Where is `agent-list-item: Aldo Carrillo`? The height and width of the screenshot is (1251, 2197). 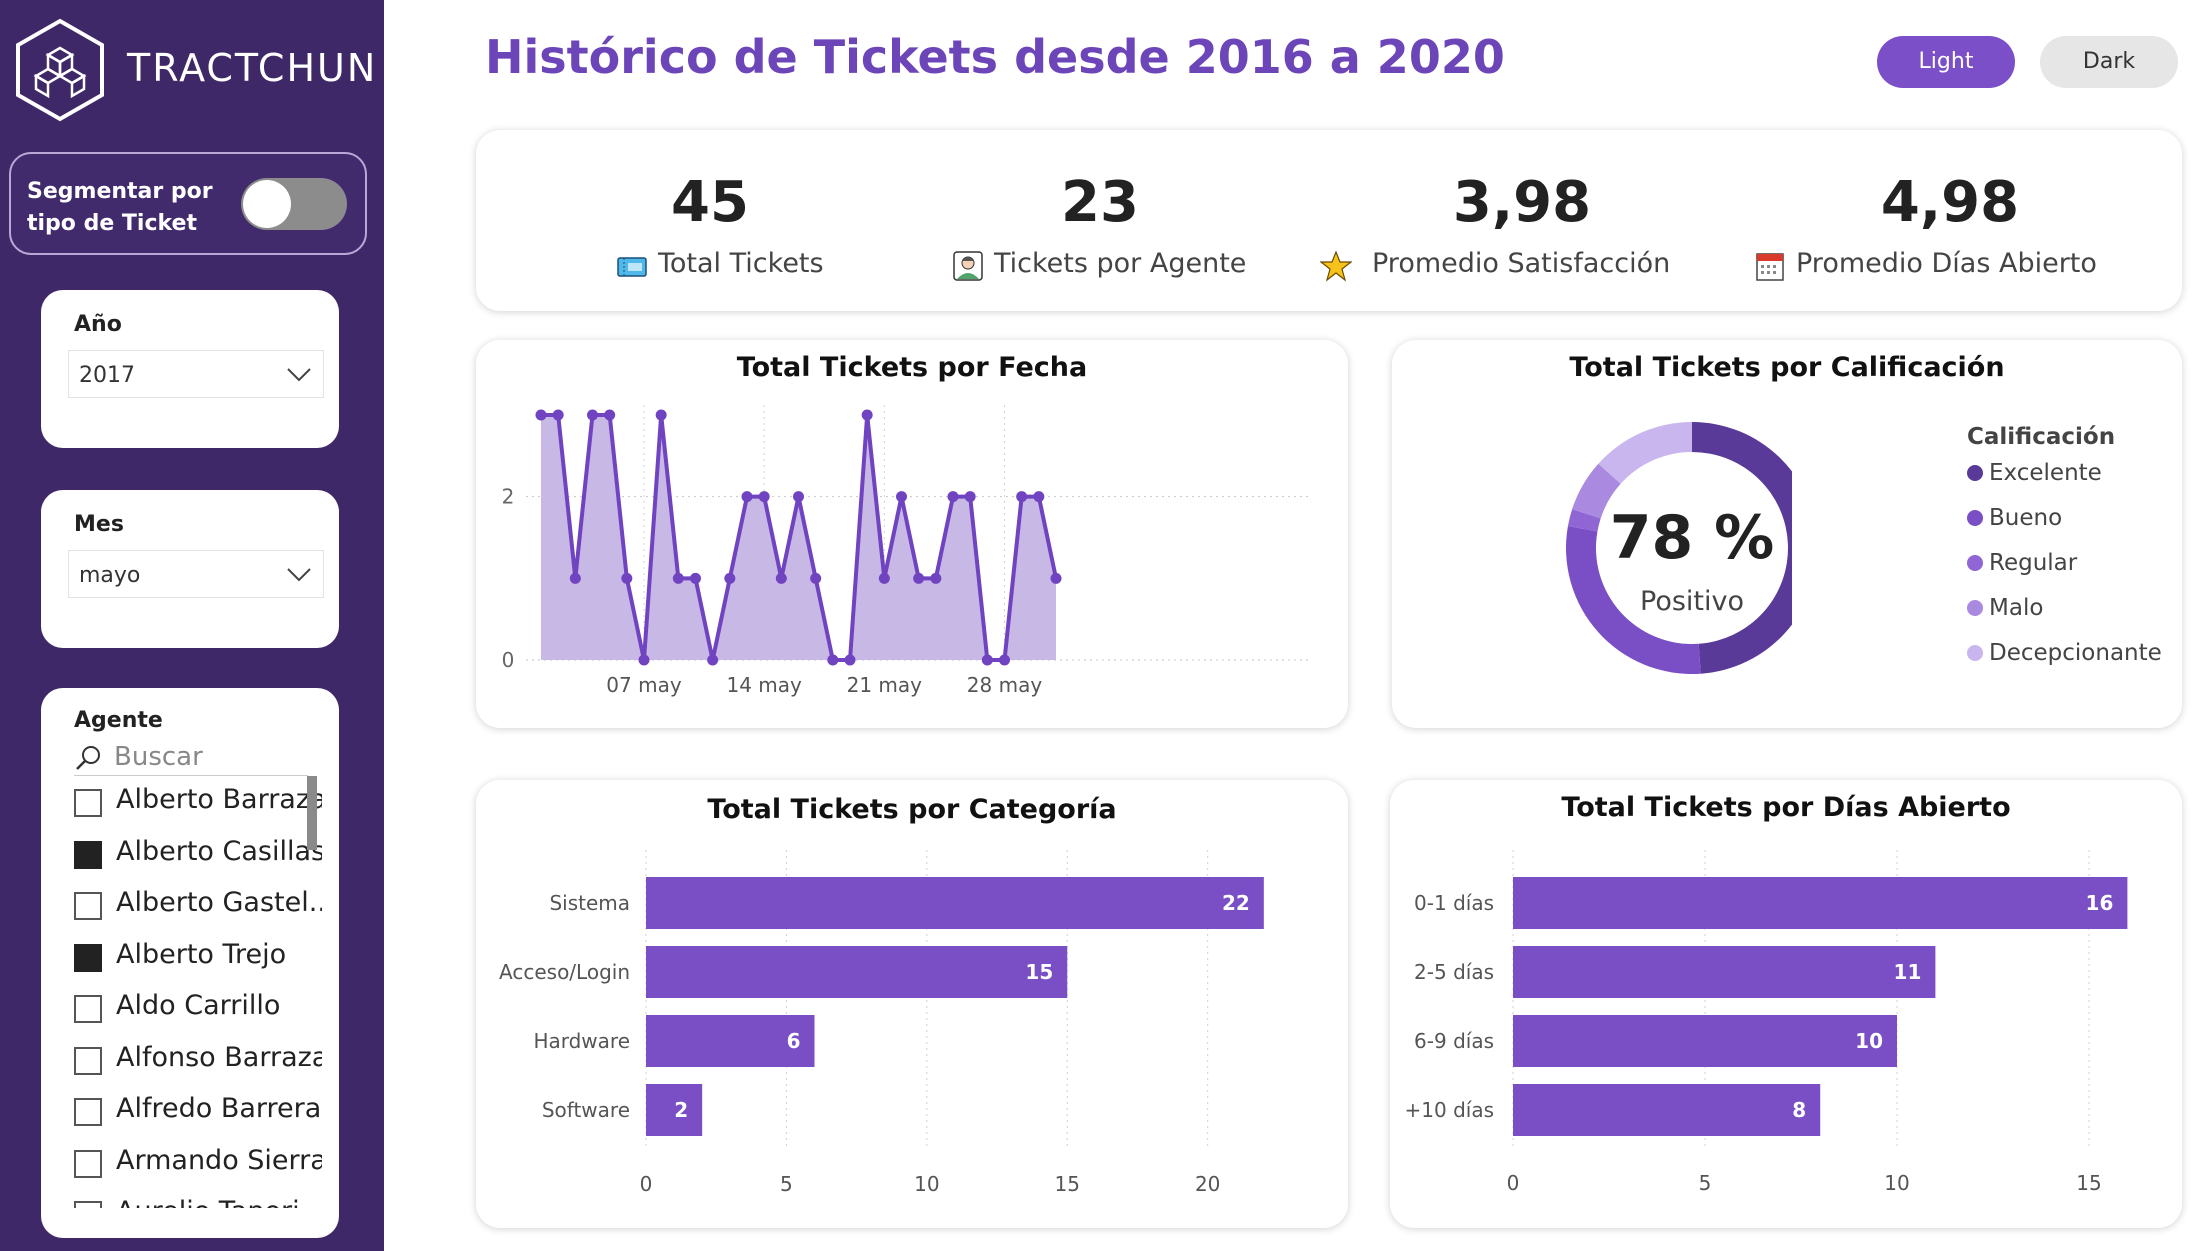 agent-list-item: Aldo Carrillo is located at coordinates (197, 1008).